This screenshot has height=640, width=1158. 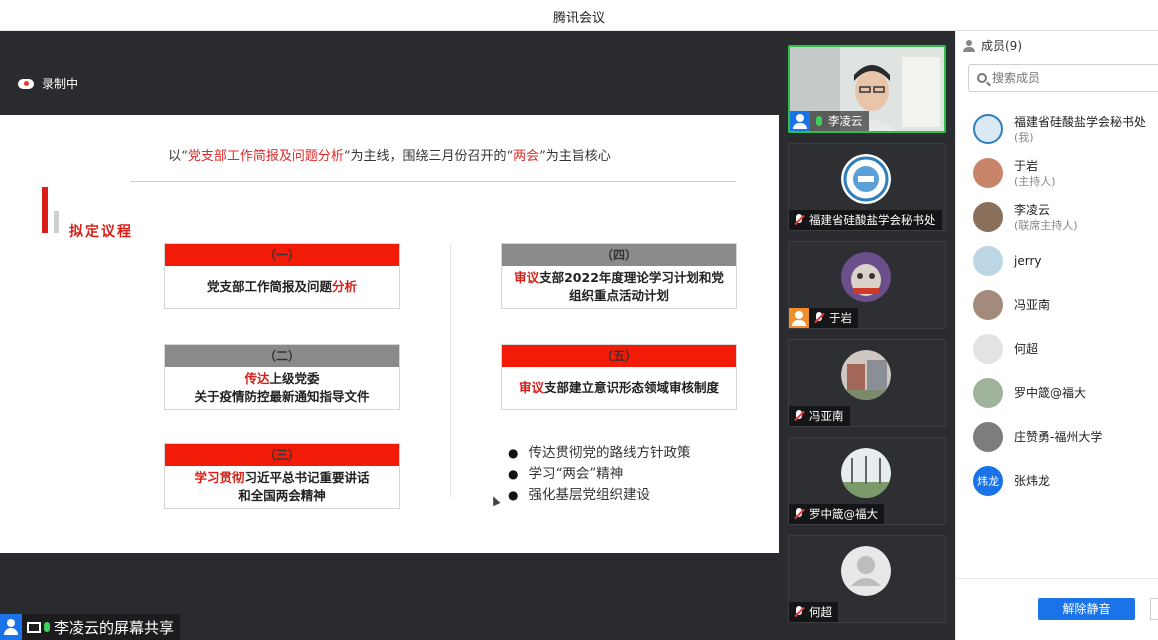 I want to click on cloud-record-icon, so click(x=26, y=83).